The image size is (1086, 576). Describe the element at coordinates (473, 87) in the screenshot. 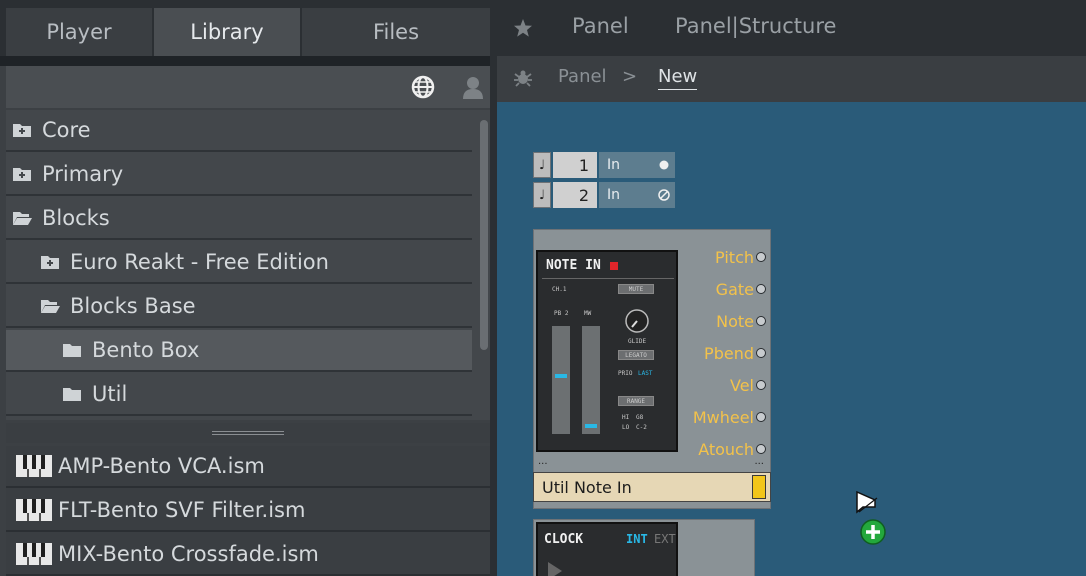

I see `user-icon` at that location.